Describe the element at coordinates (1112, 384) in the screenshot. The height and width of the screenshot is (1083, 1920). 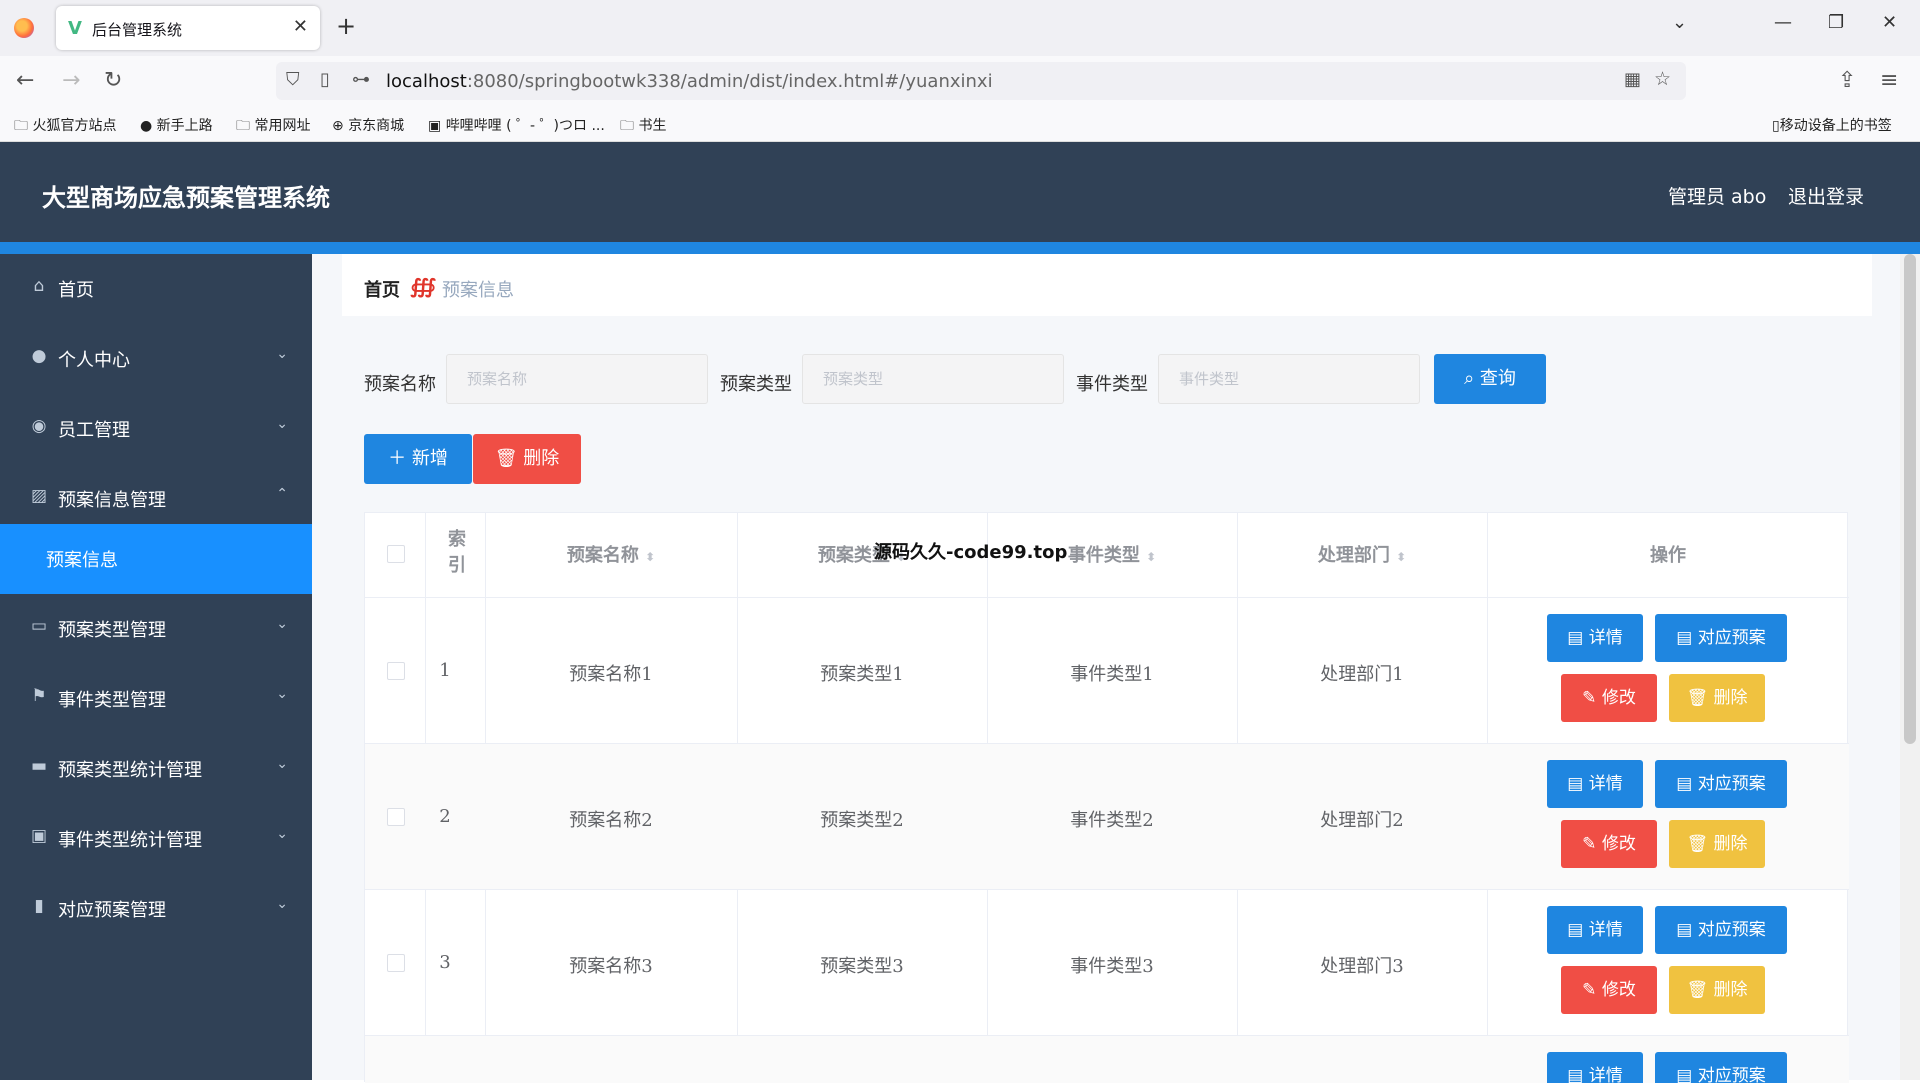
I see `event-type-label: 事件类型` at that location.